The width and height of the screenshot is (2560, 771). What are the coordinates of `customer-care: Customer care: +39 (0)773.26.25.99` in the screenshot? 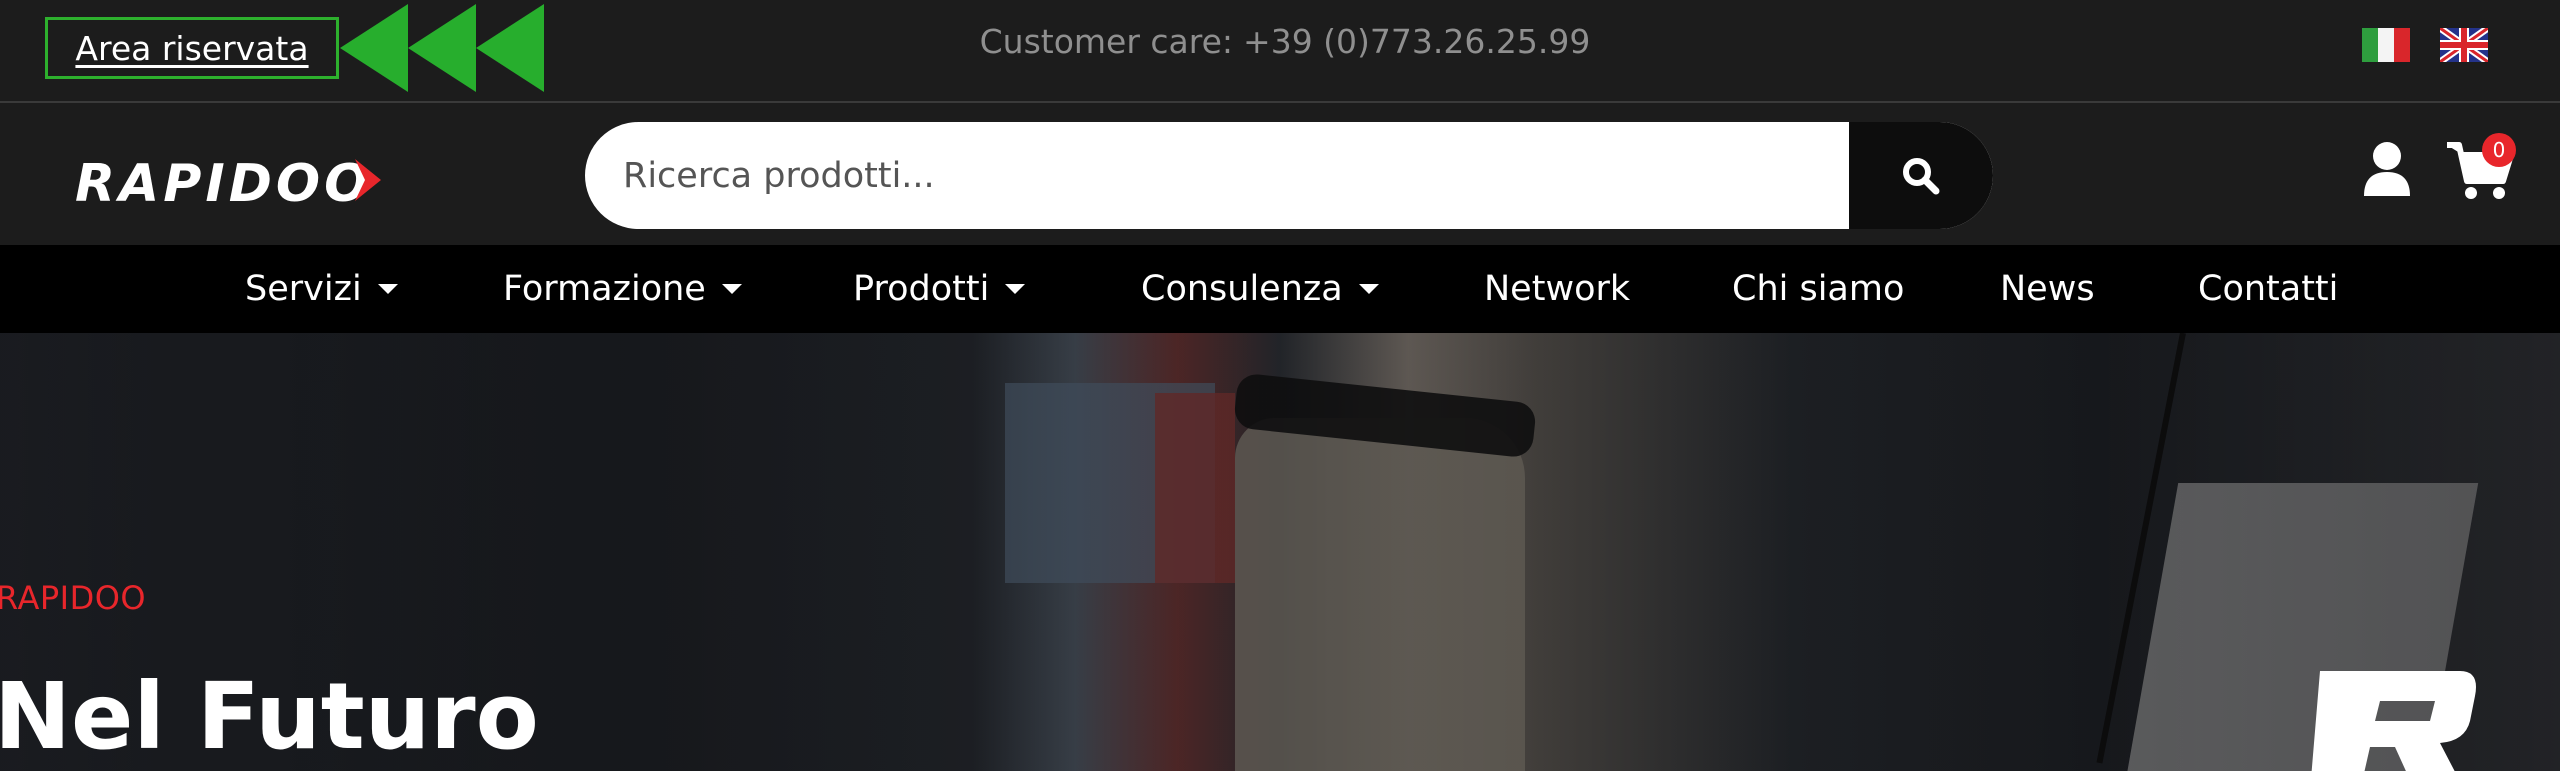 It's located at (1280, 41).